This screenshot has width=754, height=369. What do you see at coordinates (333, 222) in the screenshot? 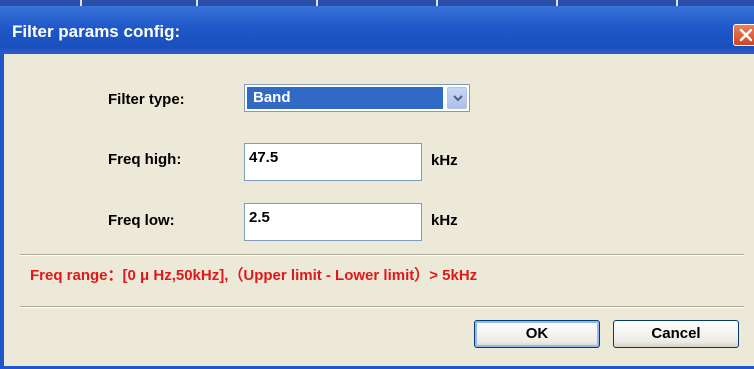
I see `freq-low-input: 2.5` at bounding box center [333, 222].